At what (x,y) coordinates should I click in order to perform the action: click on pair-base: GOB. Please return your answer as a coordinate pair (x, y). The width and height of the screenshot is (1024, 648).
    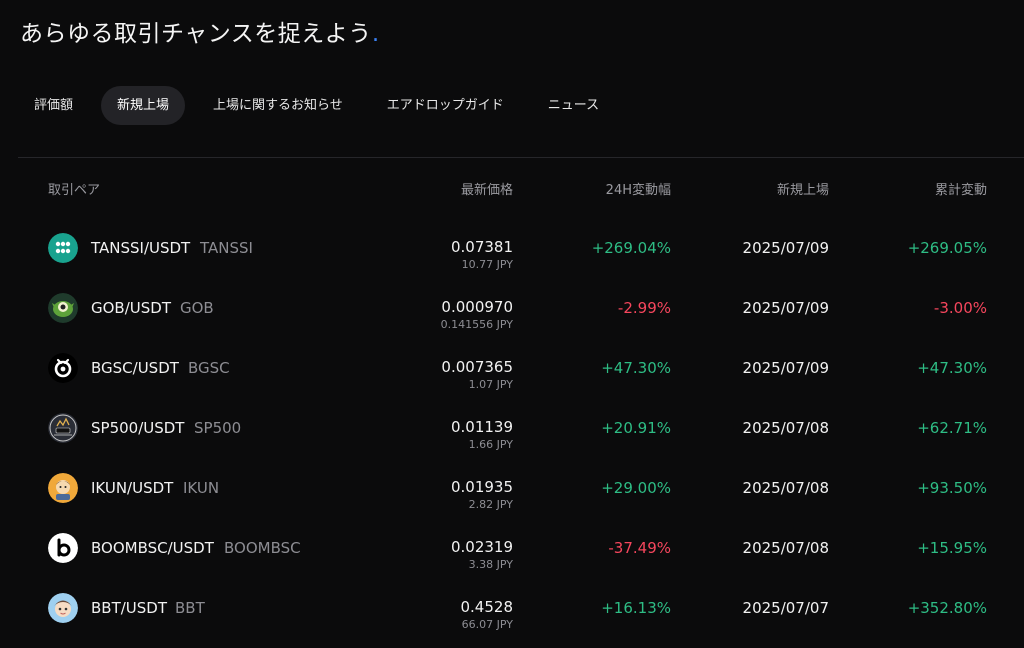
    Looking at the image, I should click on (197, 308).